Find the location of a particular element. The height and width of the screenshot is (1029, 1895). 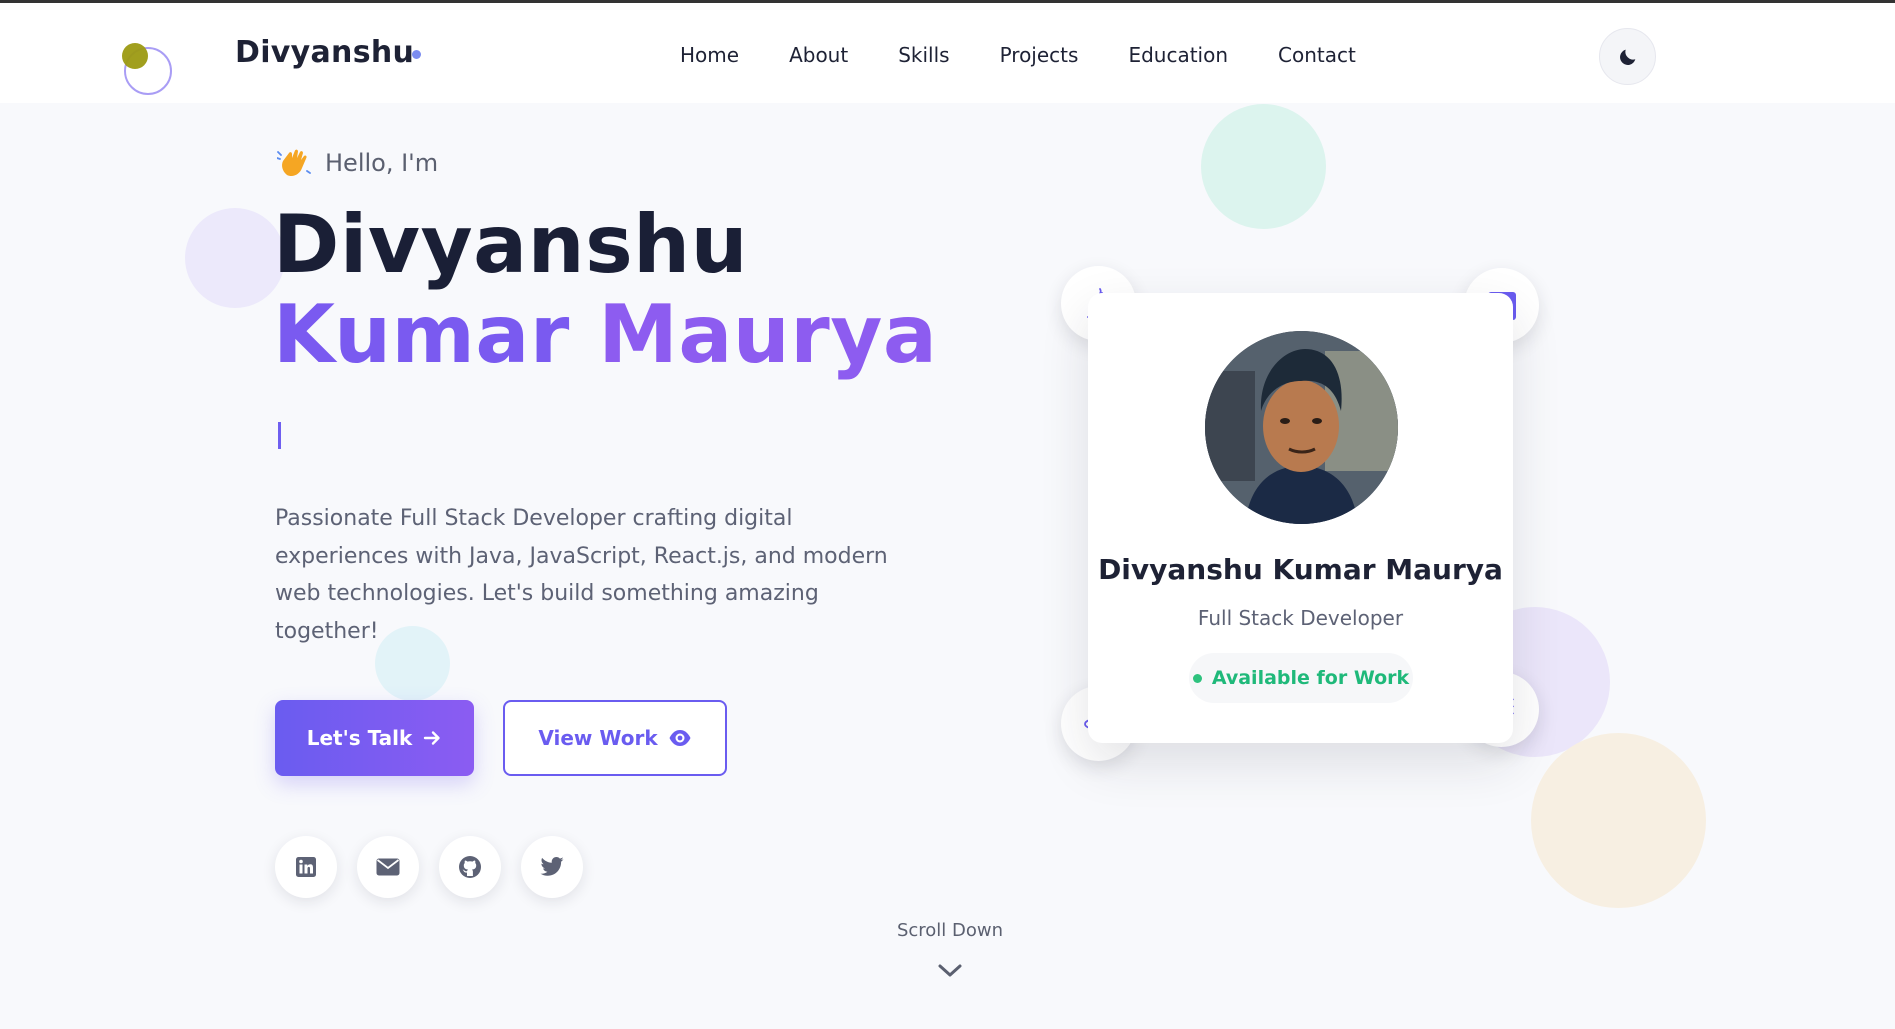

nav-link-education: Education is located at coordinates (1178, 55).